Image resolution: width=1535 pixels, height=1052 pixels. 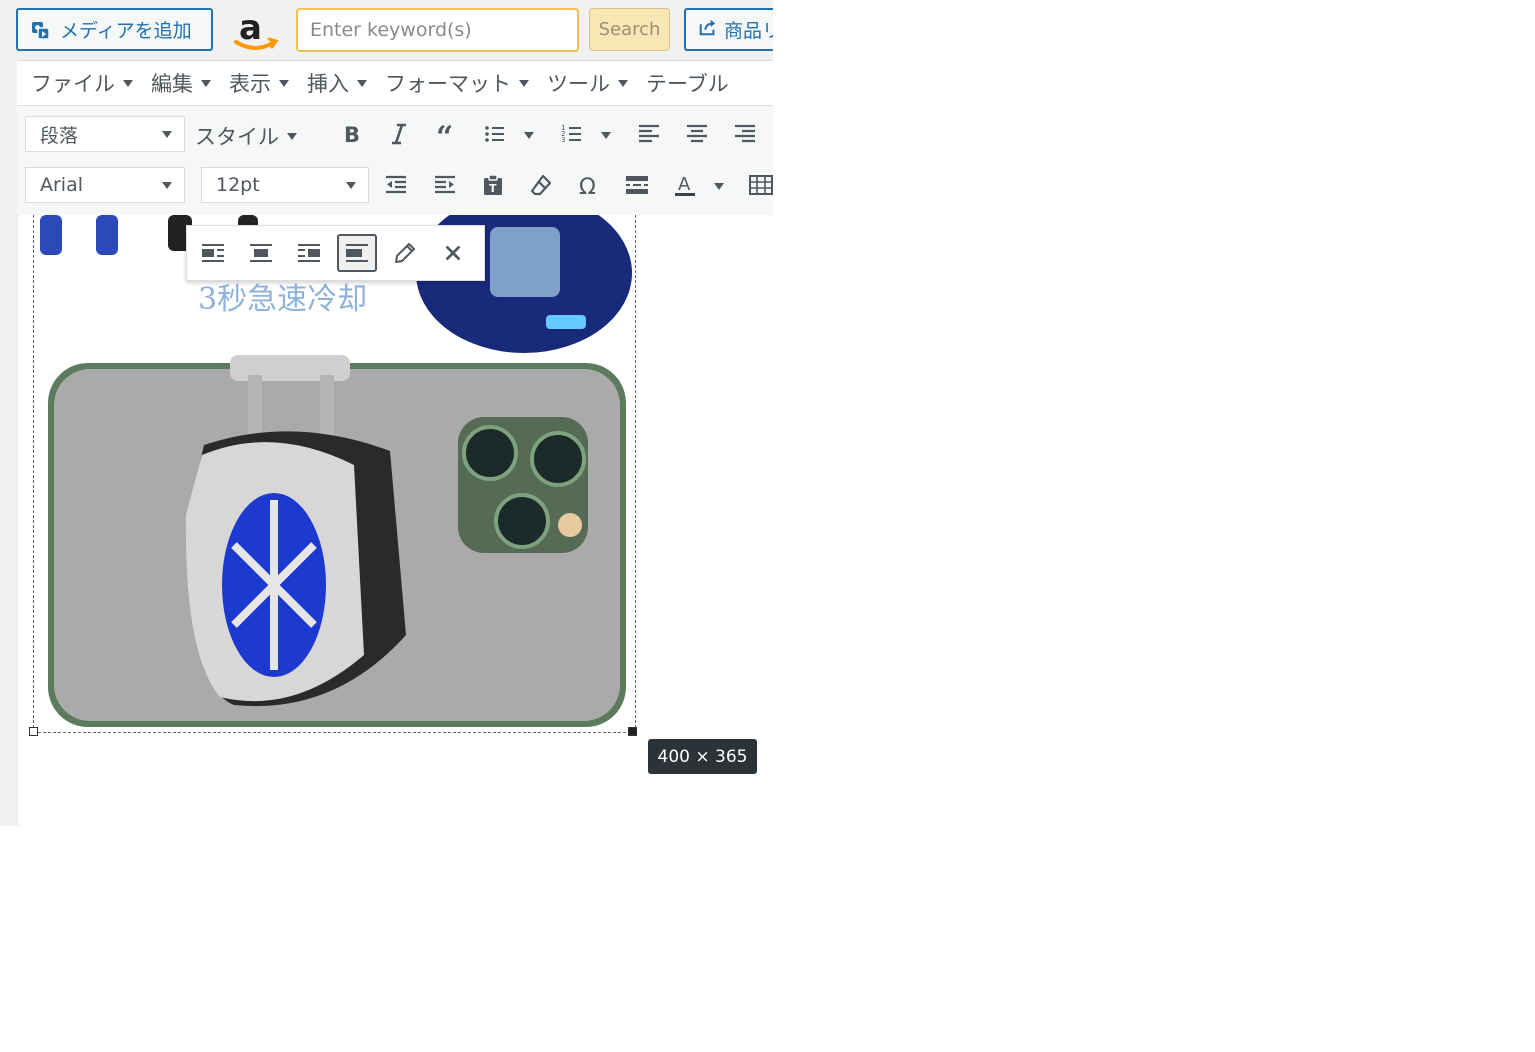 What do you see at coordinates (708, 29) in the screenshot?
I see `share-icon` at bounding box center [708, 29].